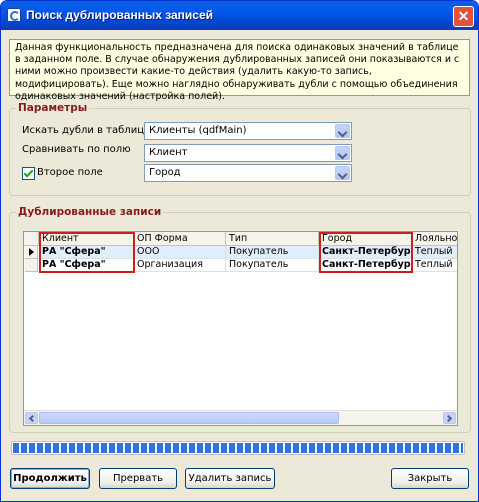 The image size is (479, 502). Describe the element at coordinates (189, 418) in the screenshot. I see `scrollbar-thumb` at that location.